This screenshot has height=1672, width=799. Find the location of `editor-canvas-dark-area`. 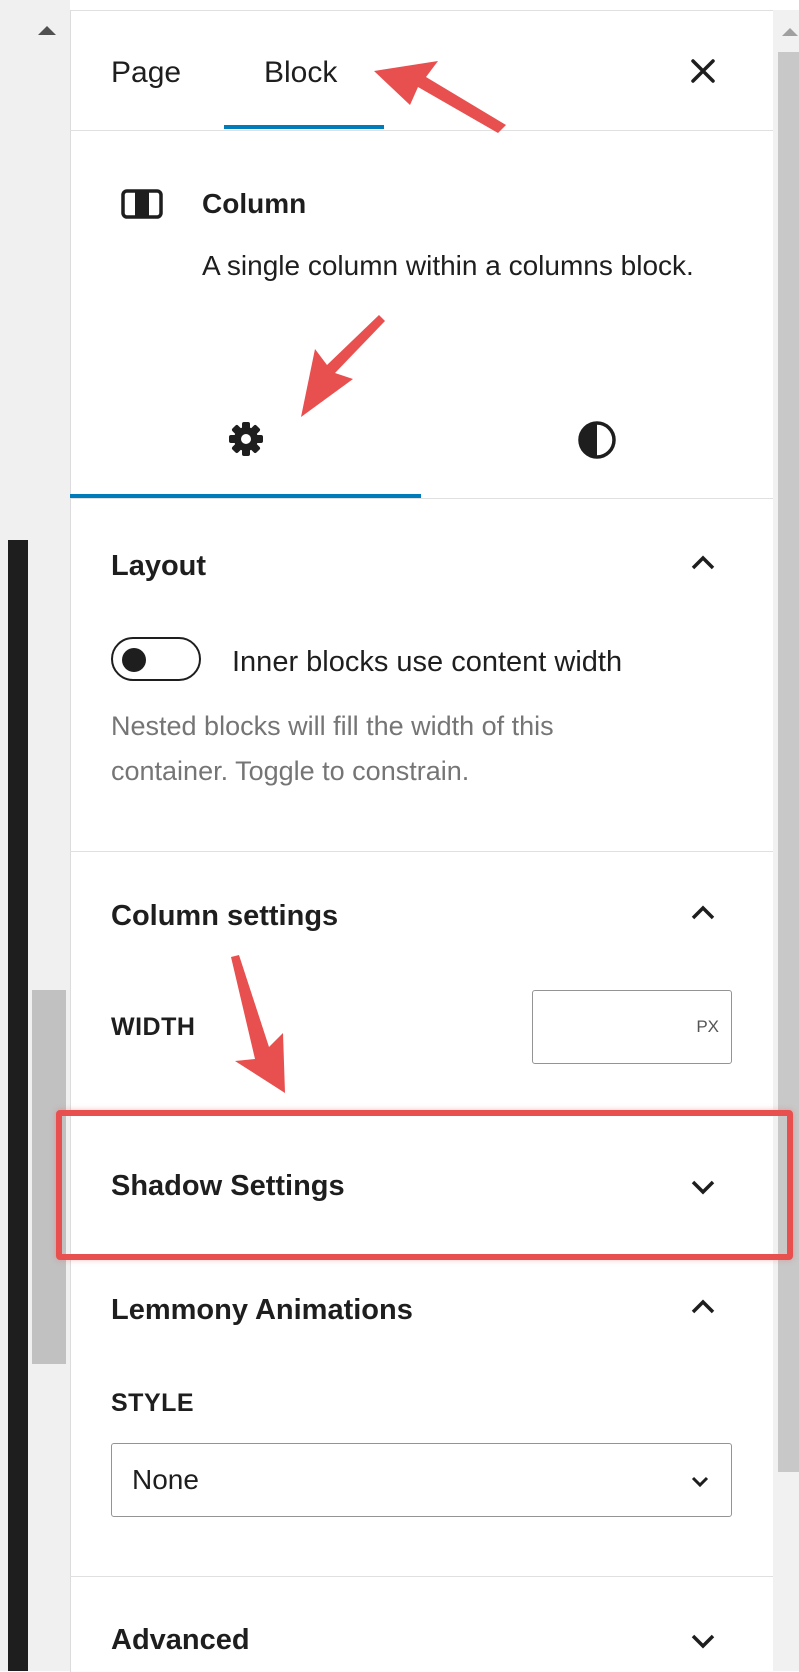

editor-canvas-dark-area is located at coordinates (18, 1105).